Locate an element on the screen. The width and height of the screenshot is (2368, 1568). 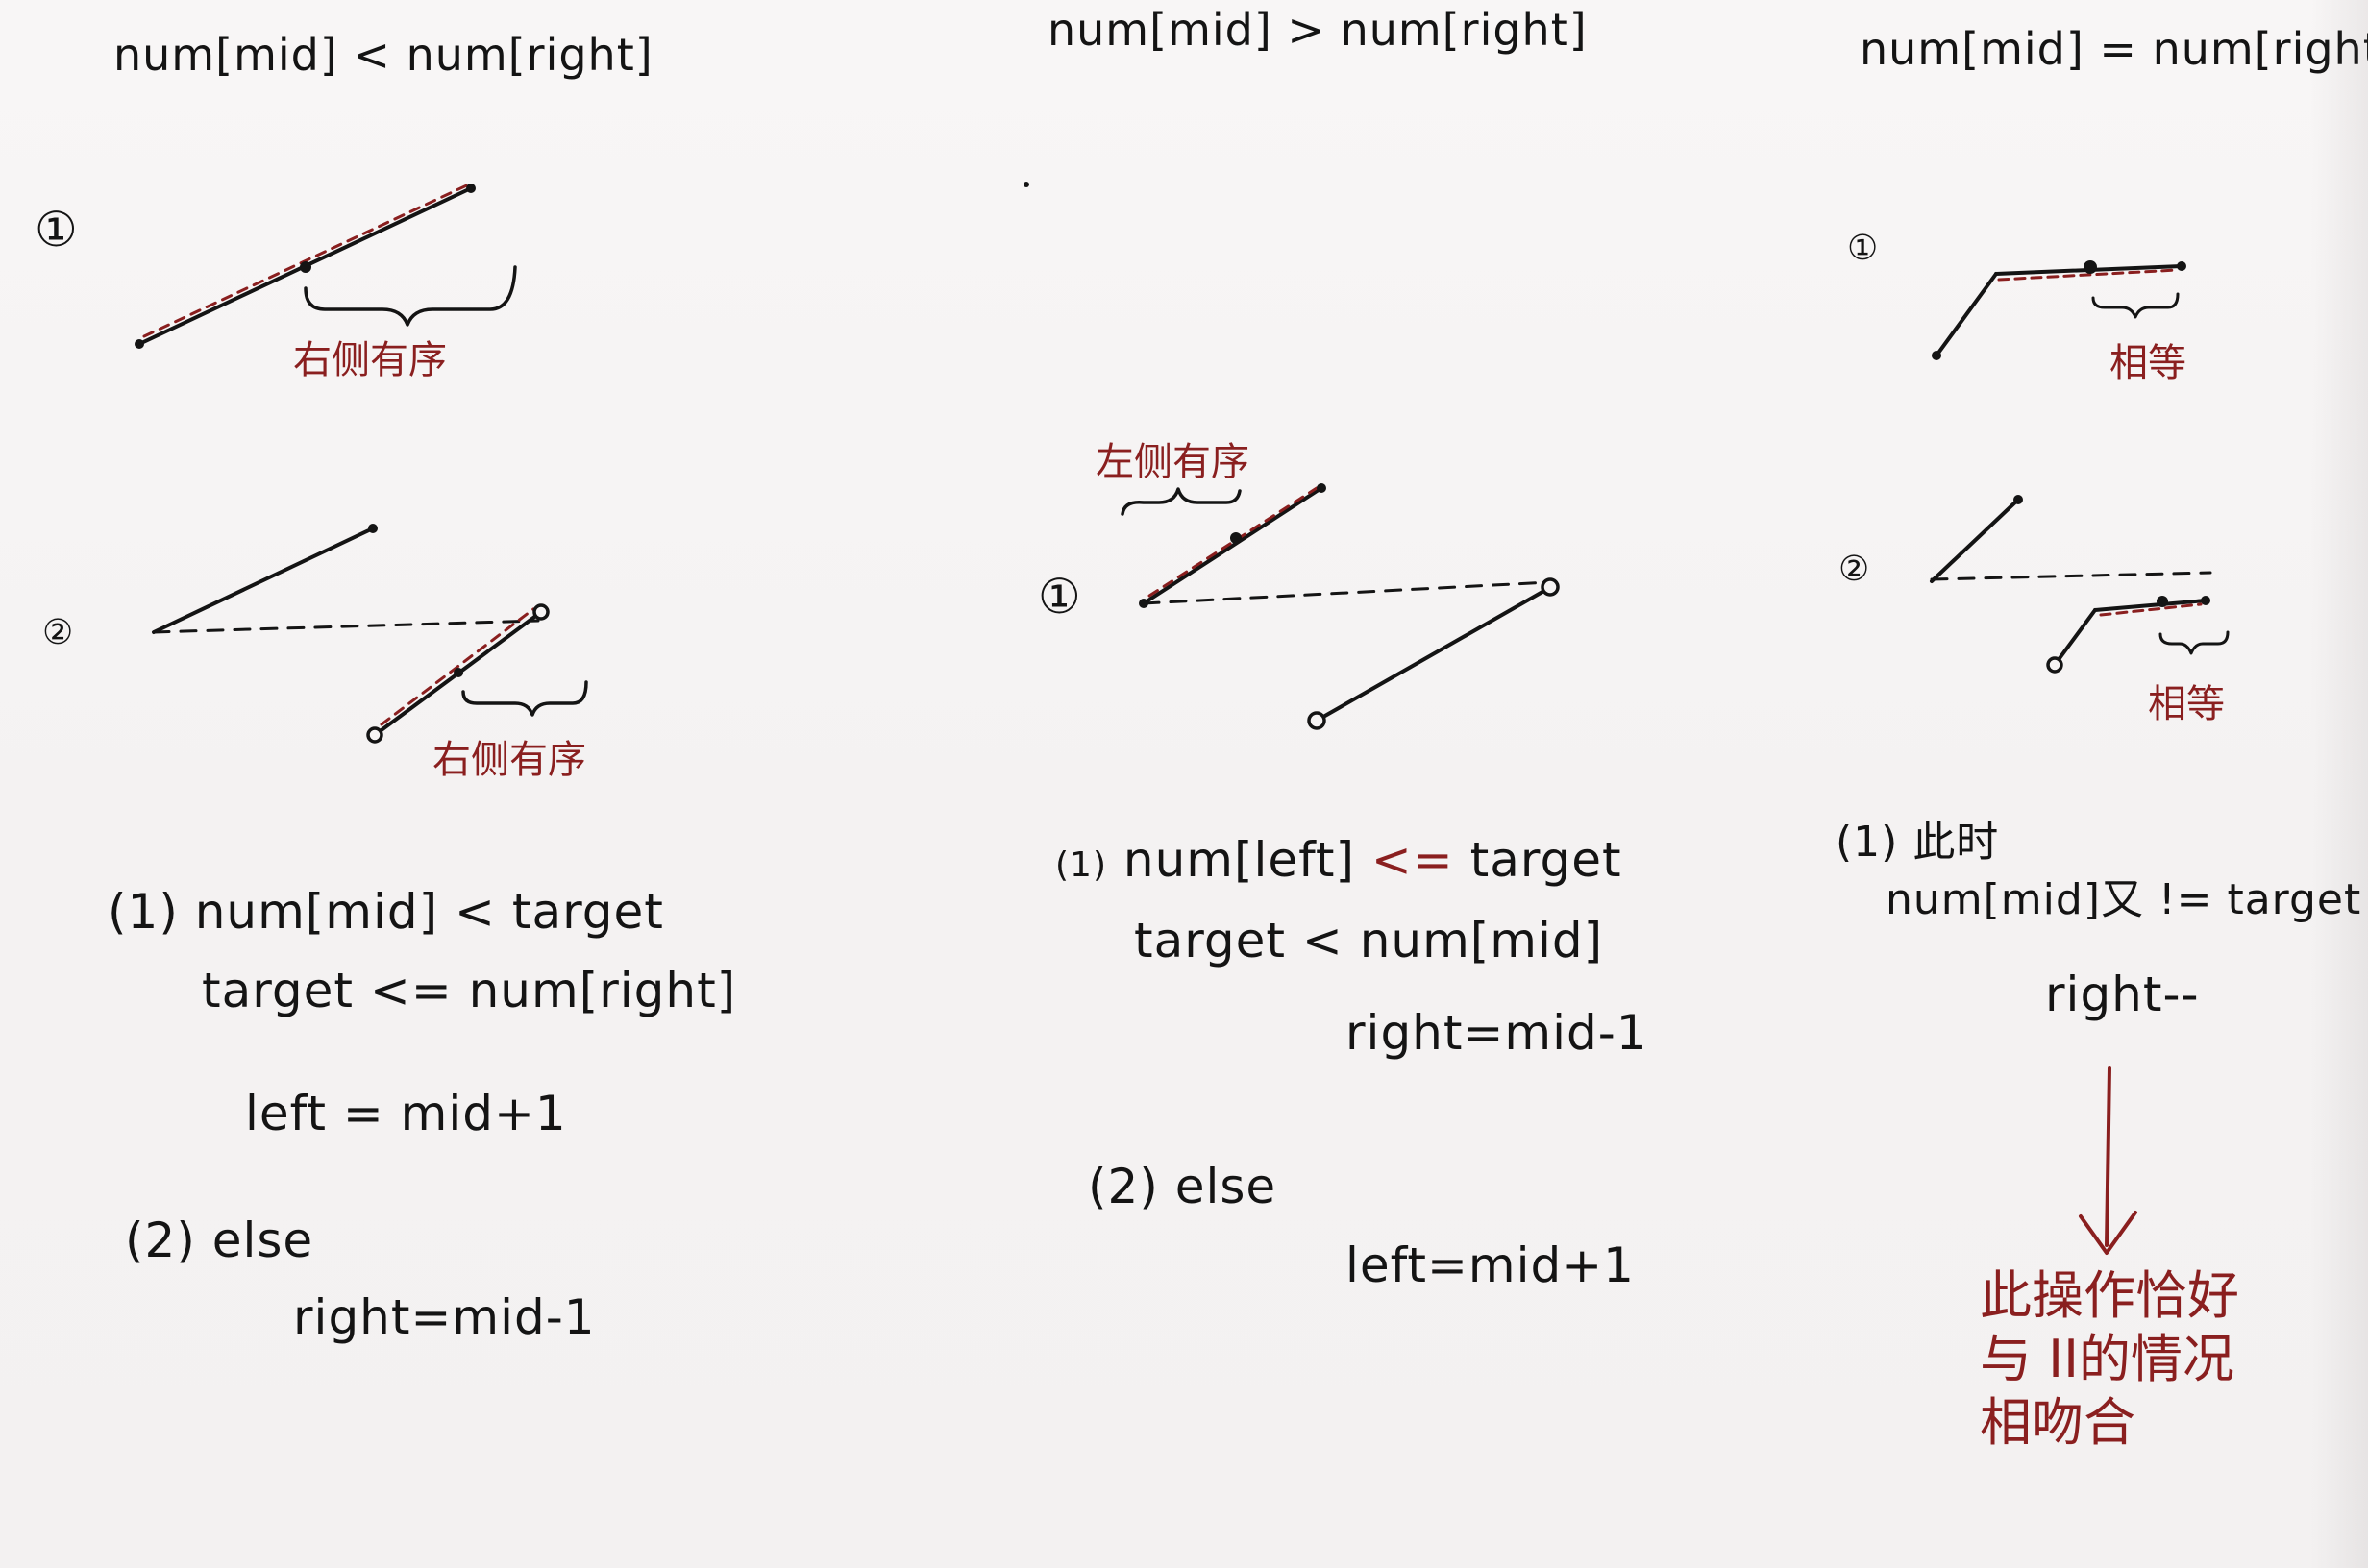
col3-arrow-down is located at coordinates (2108, 1161).